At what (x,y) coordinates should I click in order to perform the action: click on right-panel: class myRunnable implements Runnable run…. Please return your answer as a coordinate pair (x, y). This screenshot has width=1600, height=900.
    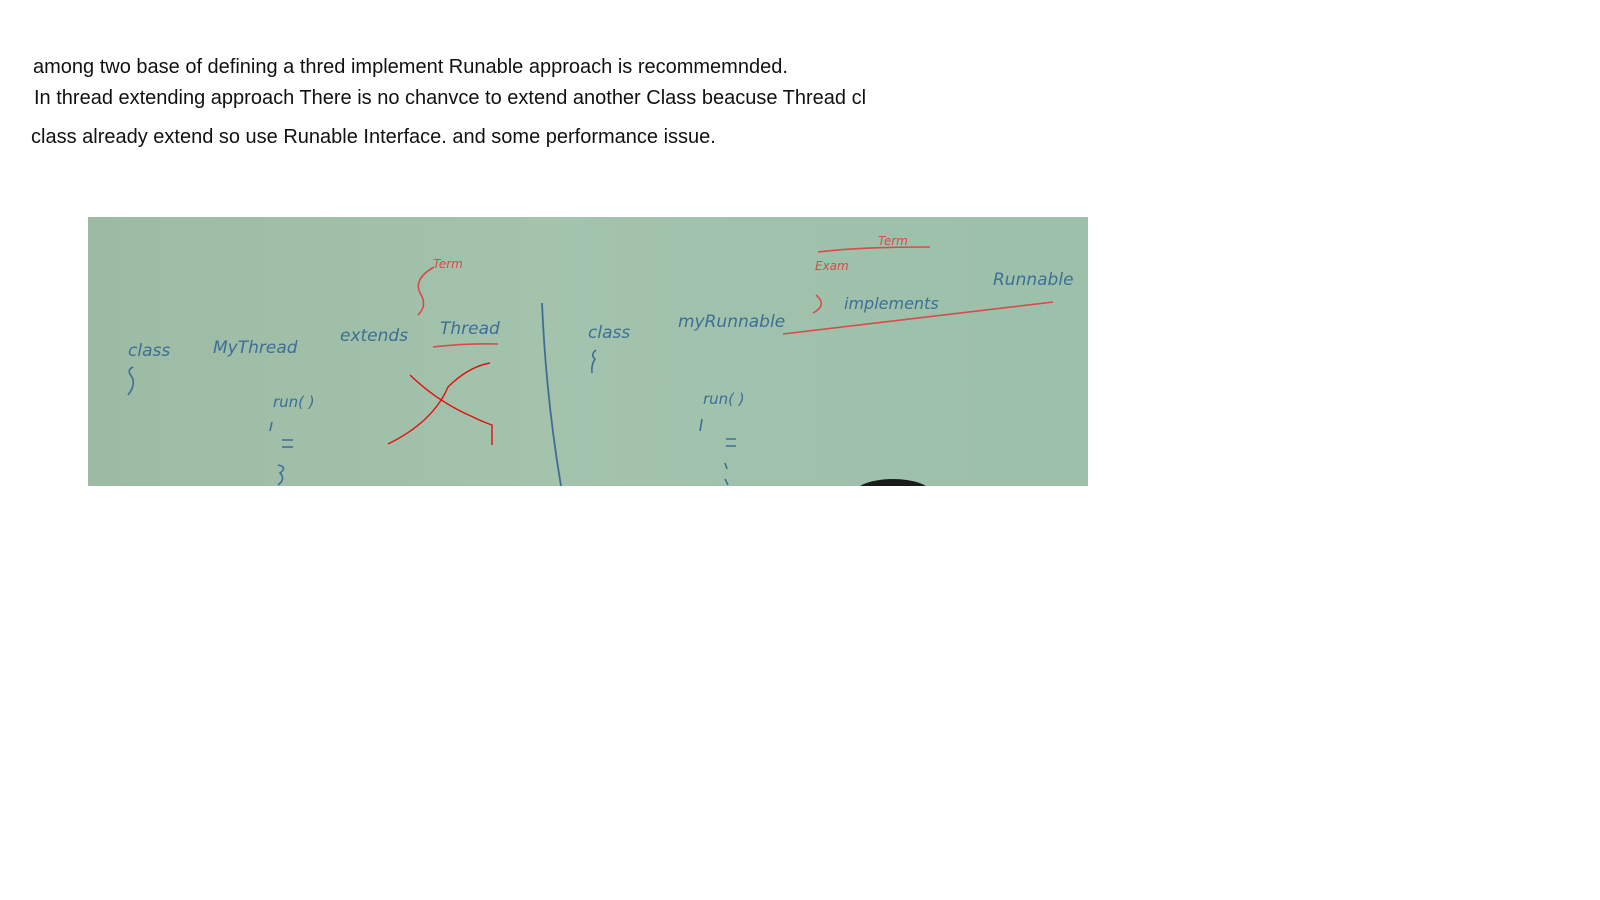
    Looking at the image, I should click on (831, 339).